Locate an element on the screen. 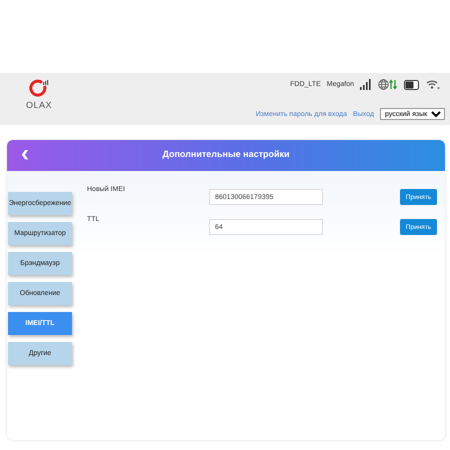 Image resolution: width=450 pixels, height=450 pixels. globe-data-icon is located at coordinates (388, 84).